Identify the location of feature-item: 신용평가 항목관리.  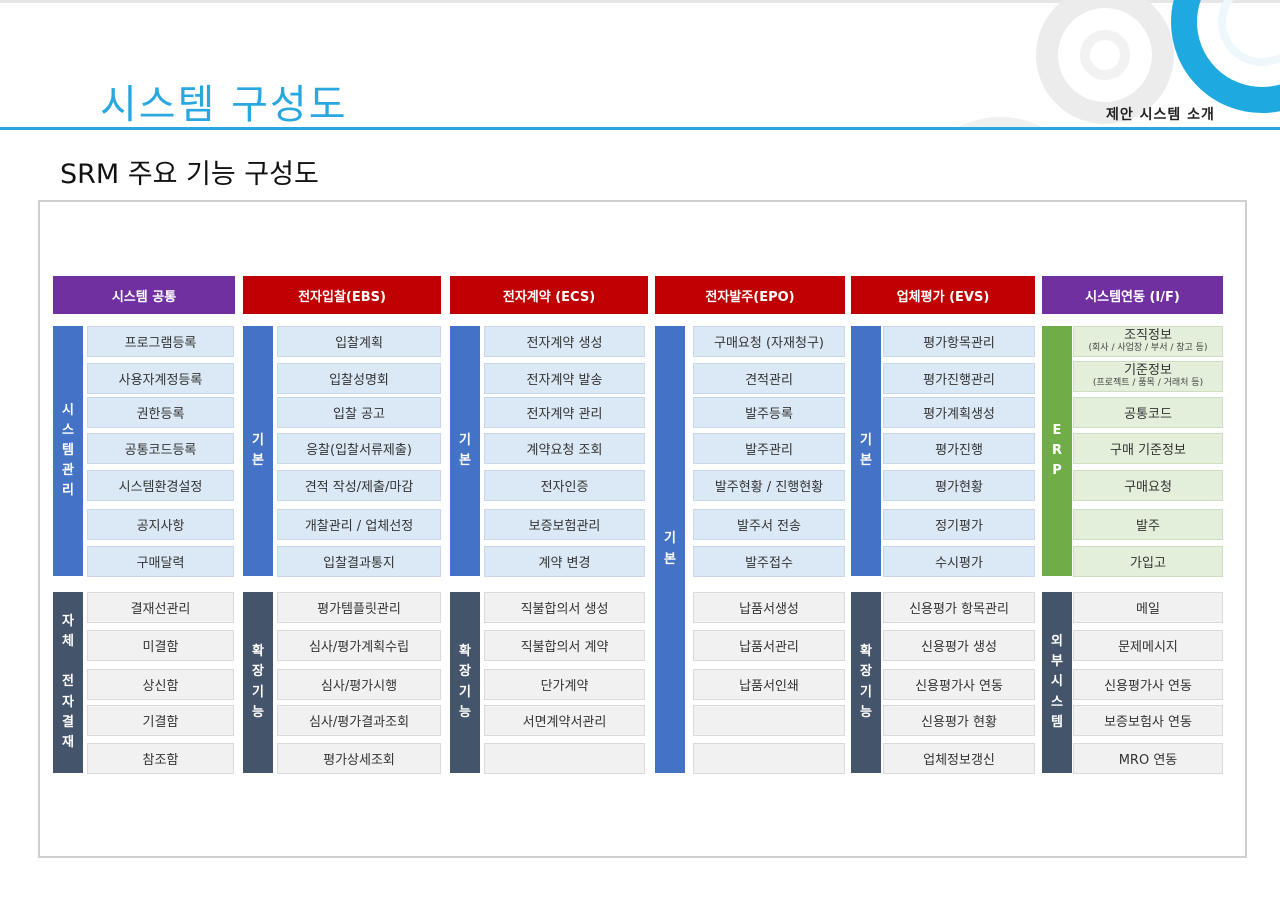
(959, 607).